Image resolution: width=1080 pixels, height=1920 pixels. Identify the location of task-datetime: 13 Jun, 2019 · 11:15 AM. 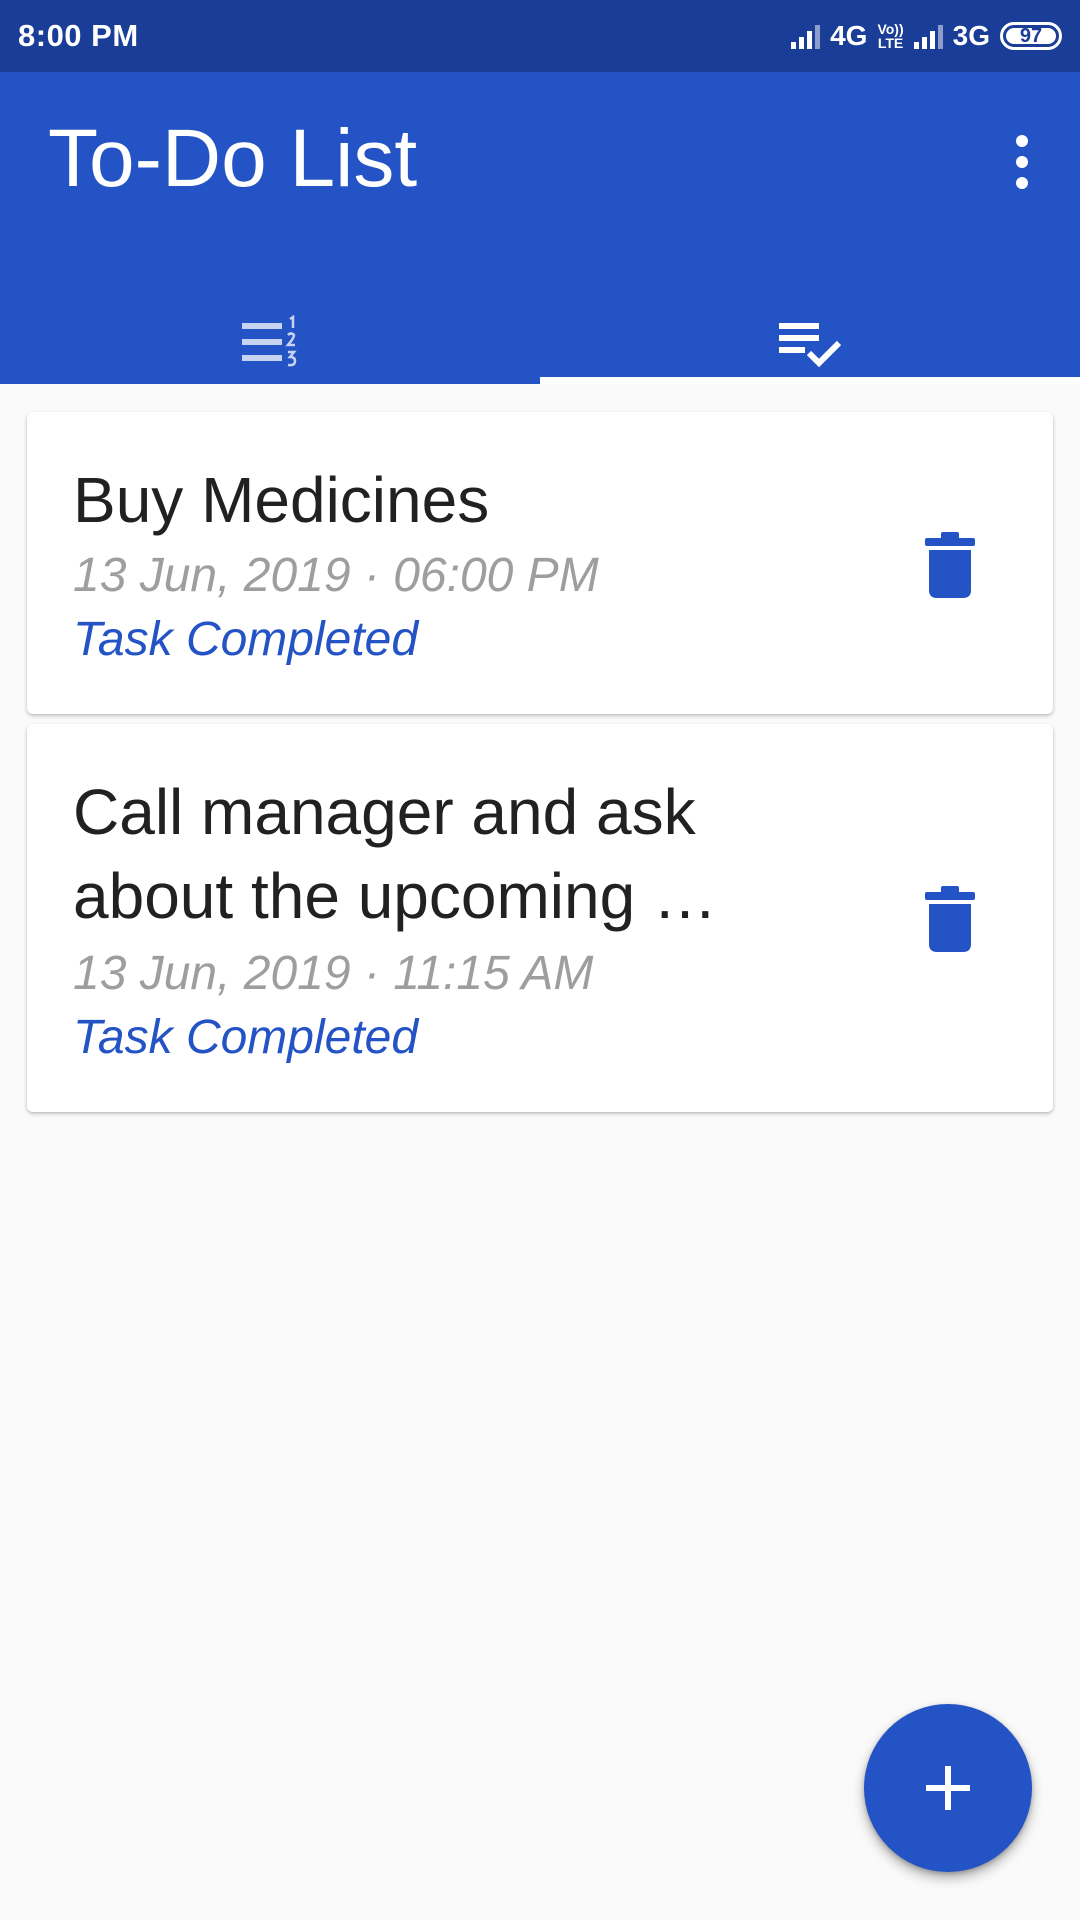
(333, 973).